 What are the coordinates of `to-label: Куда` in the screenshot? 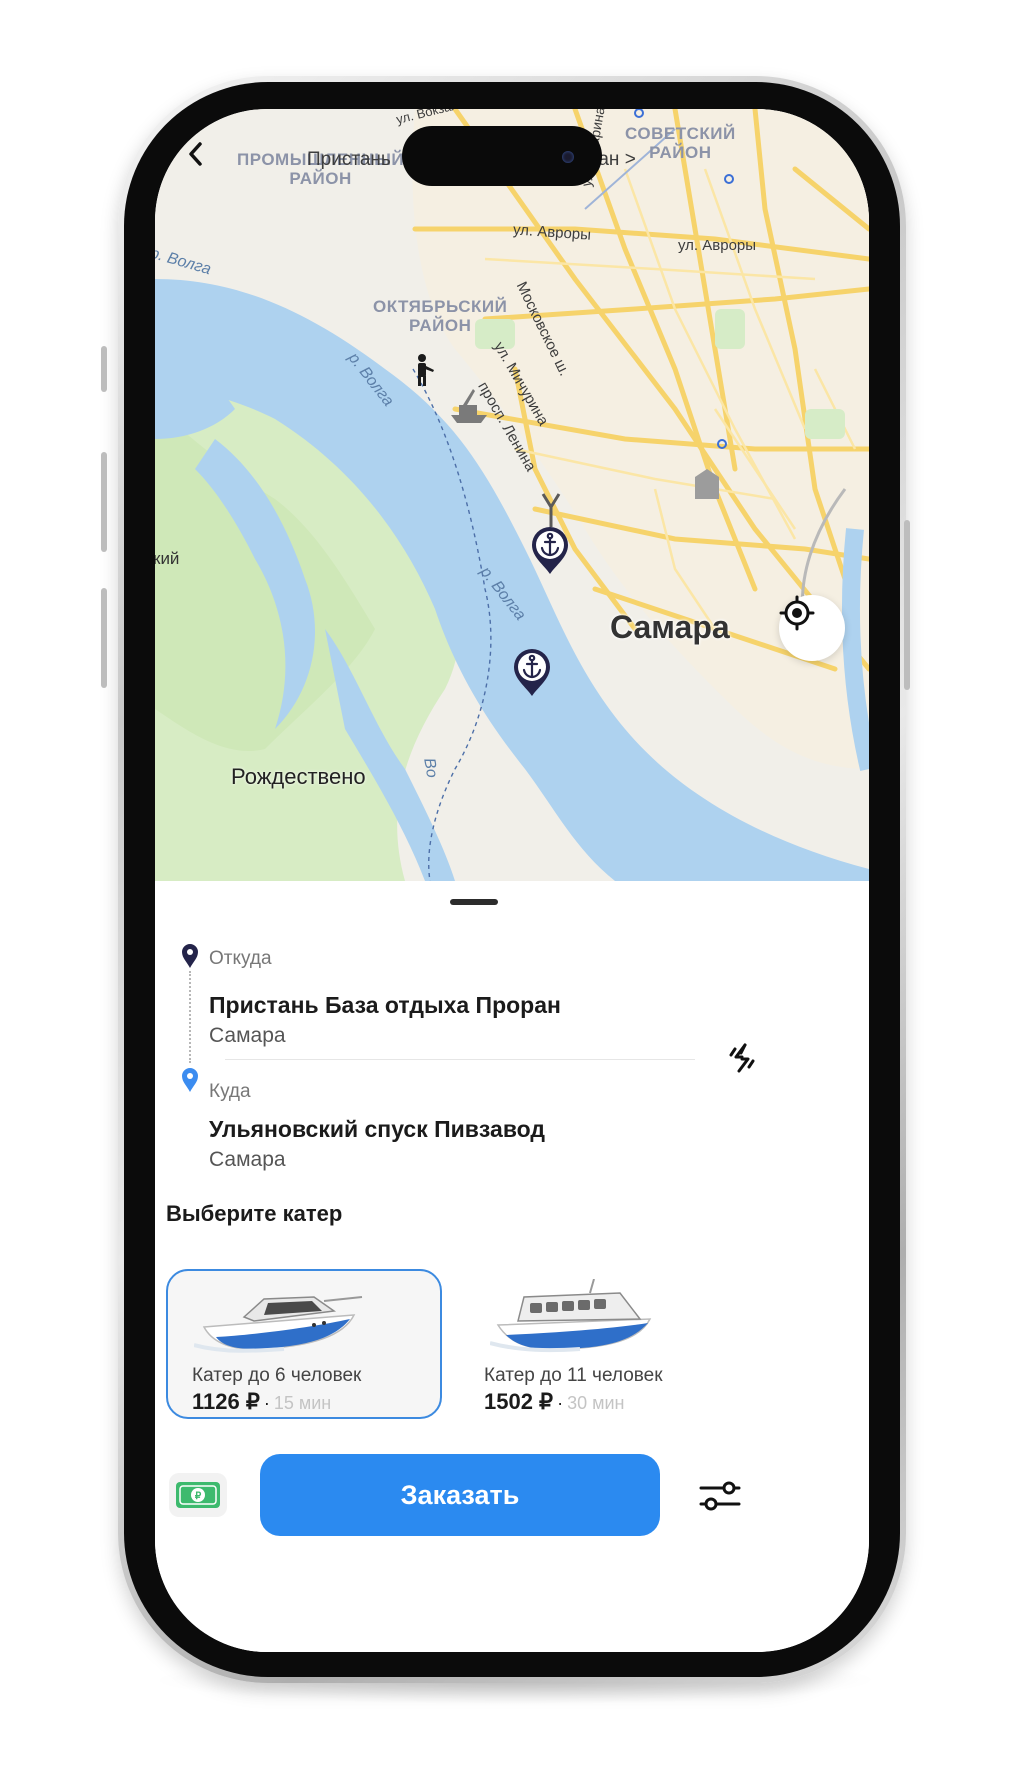 It's located at (230, 1091).